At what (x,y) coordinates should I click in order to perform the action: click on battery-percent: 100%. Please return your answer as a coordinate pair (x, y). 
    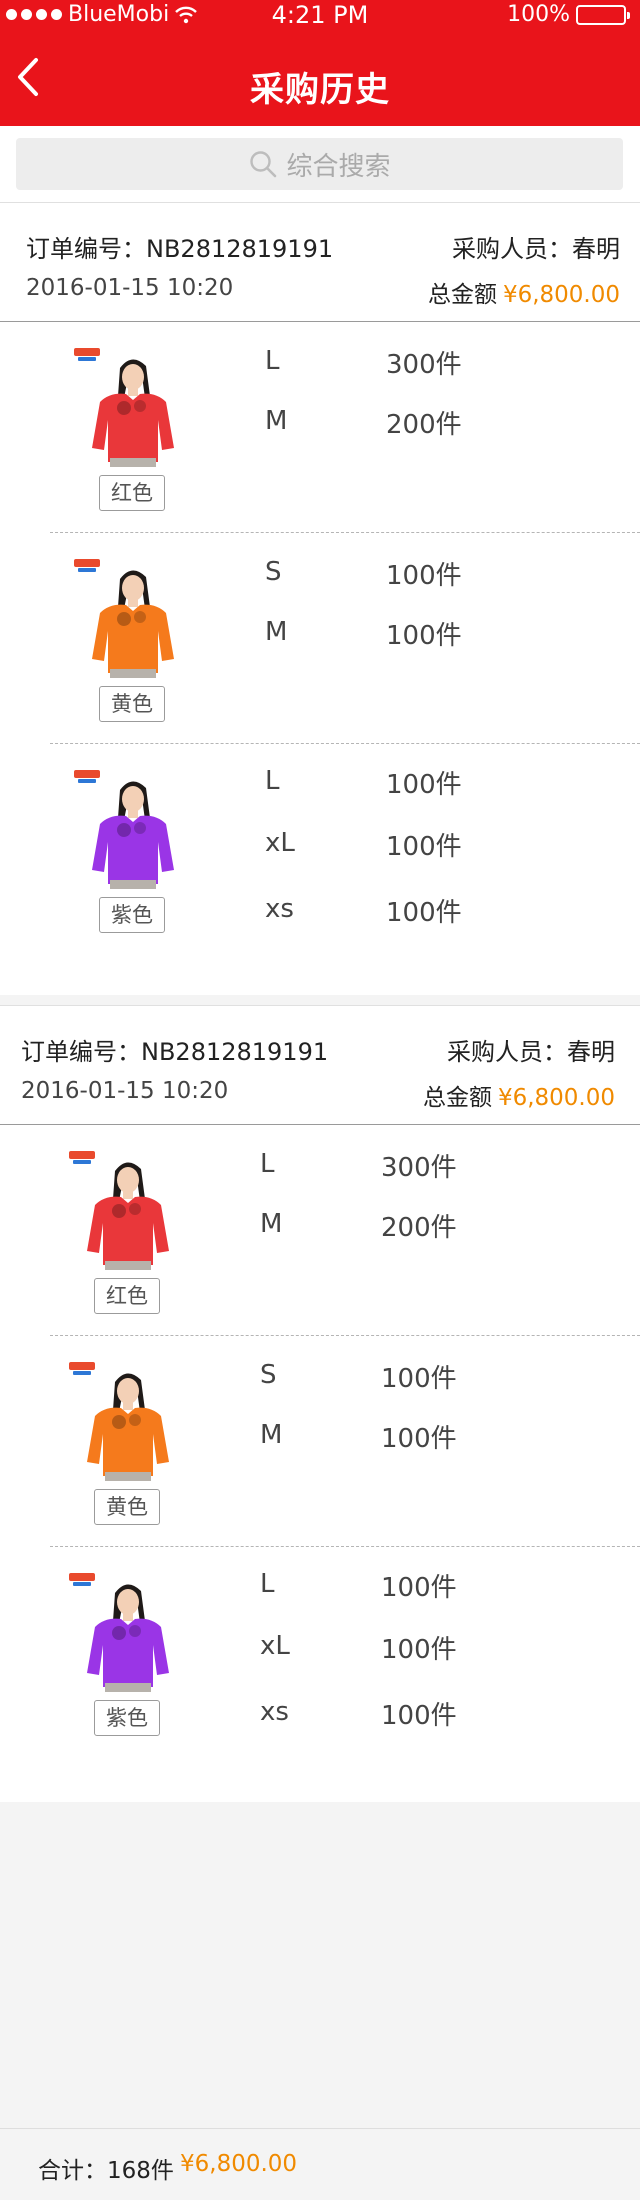
    Looking at the image, I should click on (538, 14).